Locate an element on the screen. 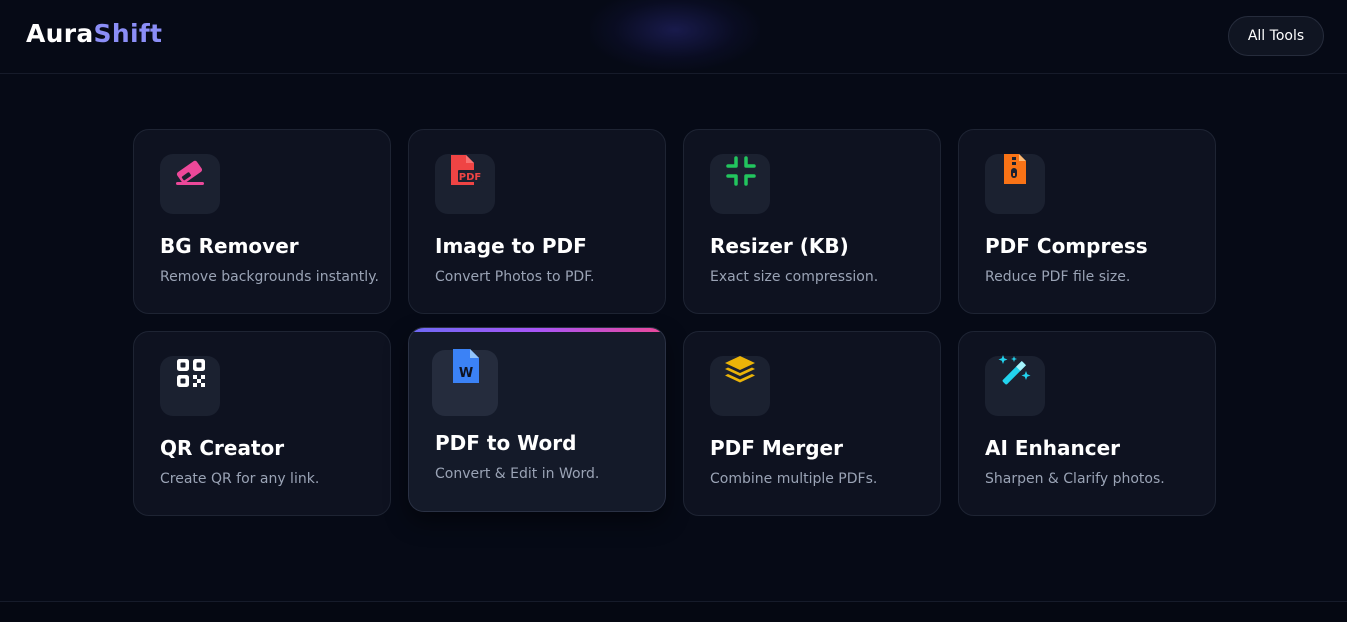 The image size is (1347, 622). layer-group-icon is located at coordinates (740, 369).